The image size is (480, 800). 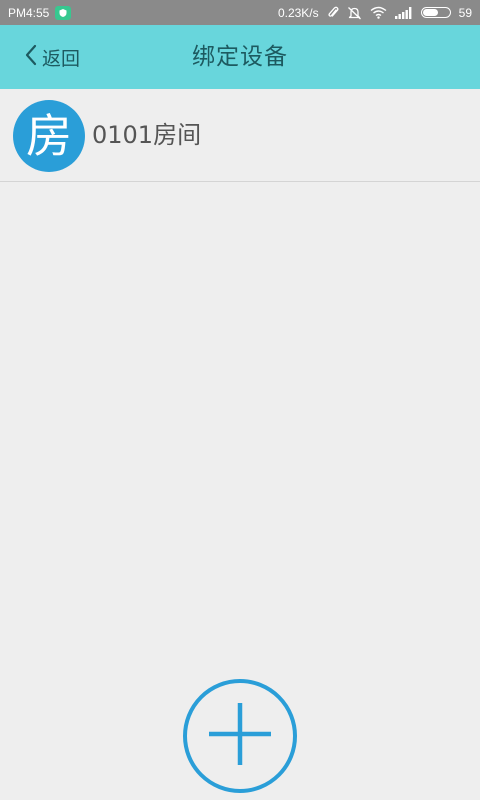 I want to click on device-avatar: 房, so click(x=49, y=136).